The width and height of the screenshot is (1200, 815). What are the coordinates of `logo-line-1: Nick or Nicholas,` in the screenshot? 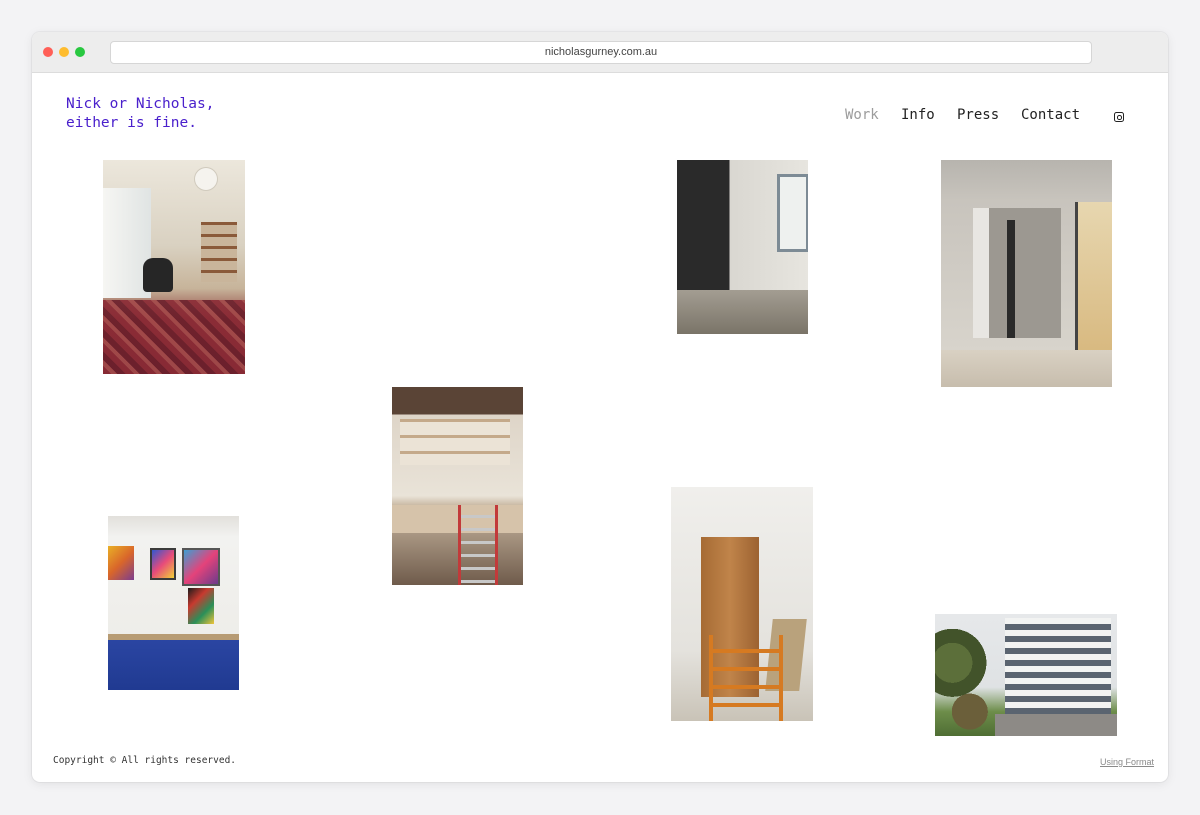 It's located at (140, 104).